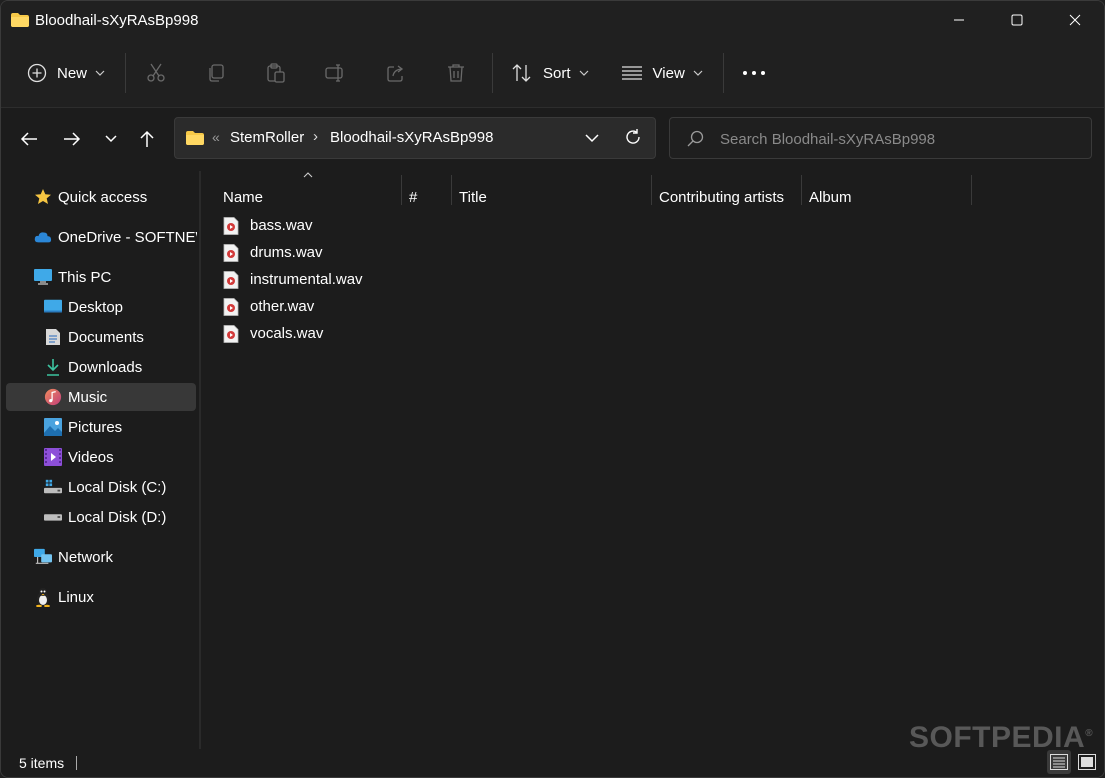  Describe the element at coordinates (72, 73) in the screenshot. I see `new-label: New` at that location.